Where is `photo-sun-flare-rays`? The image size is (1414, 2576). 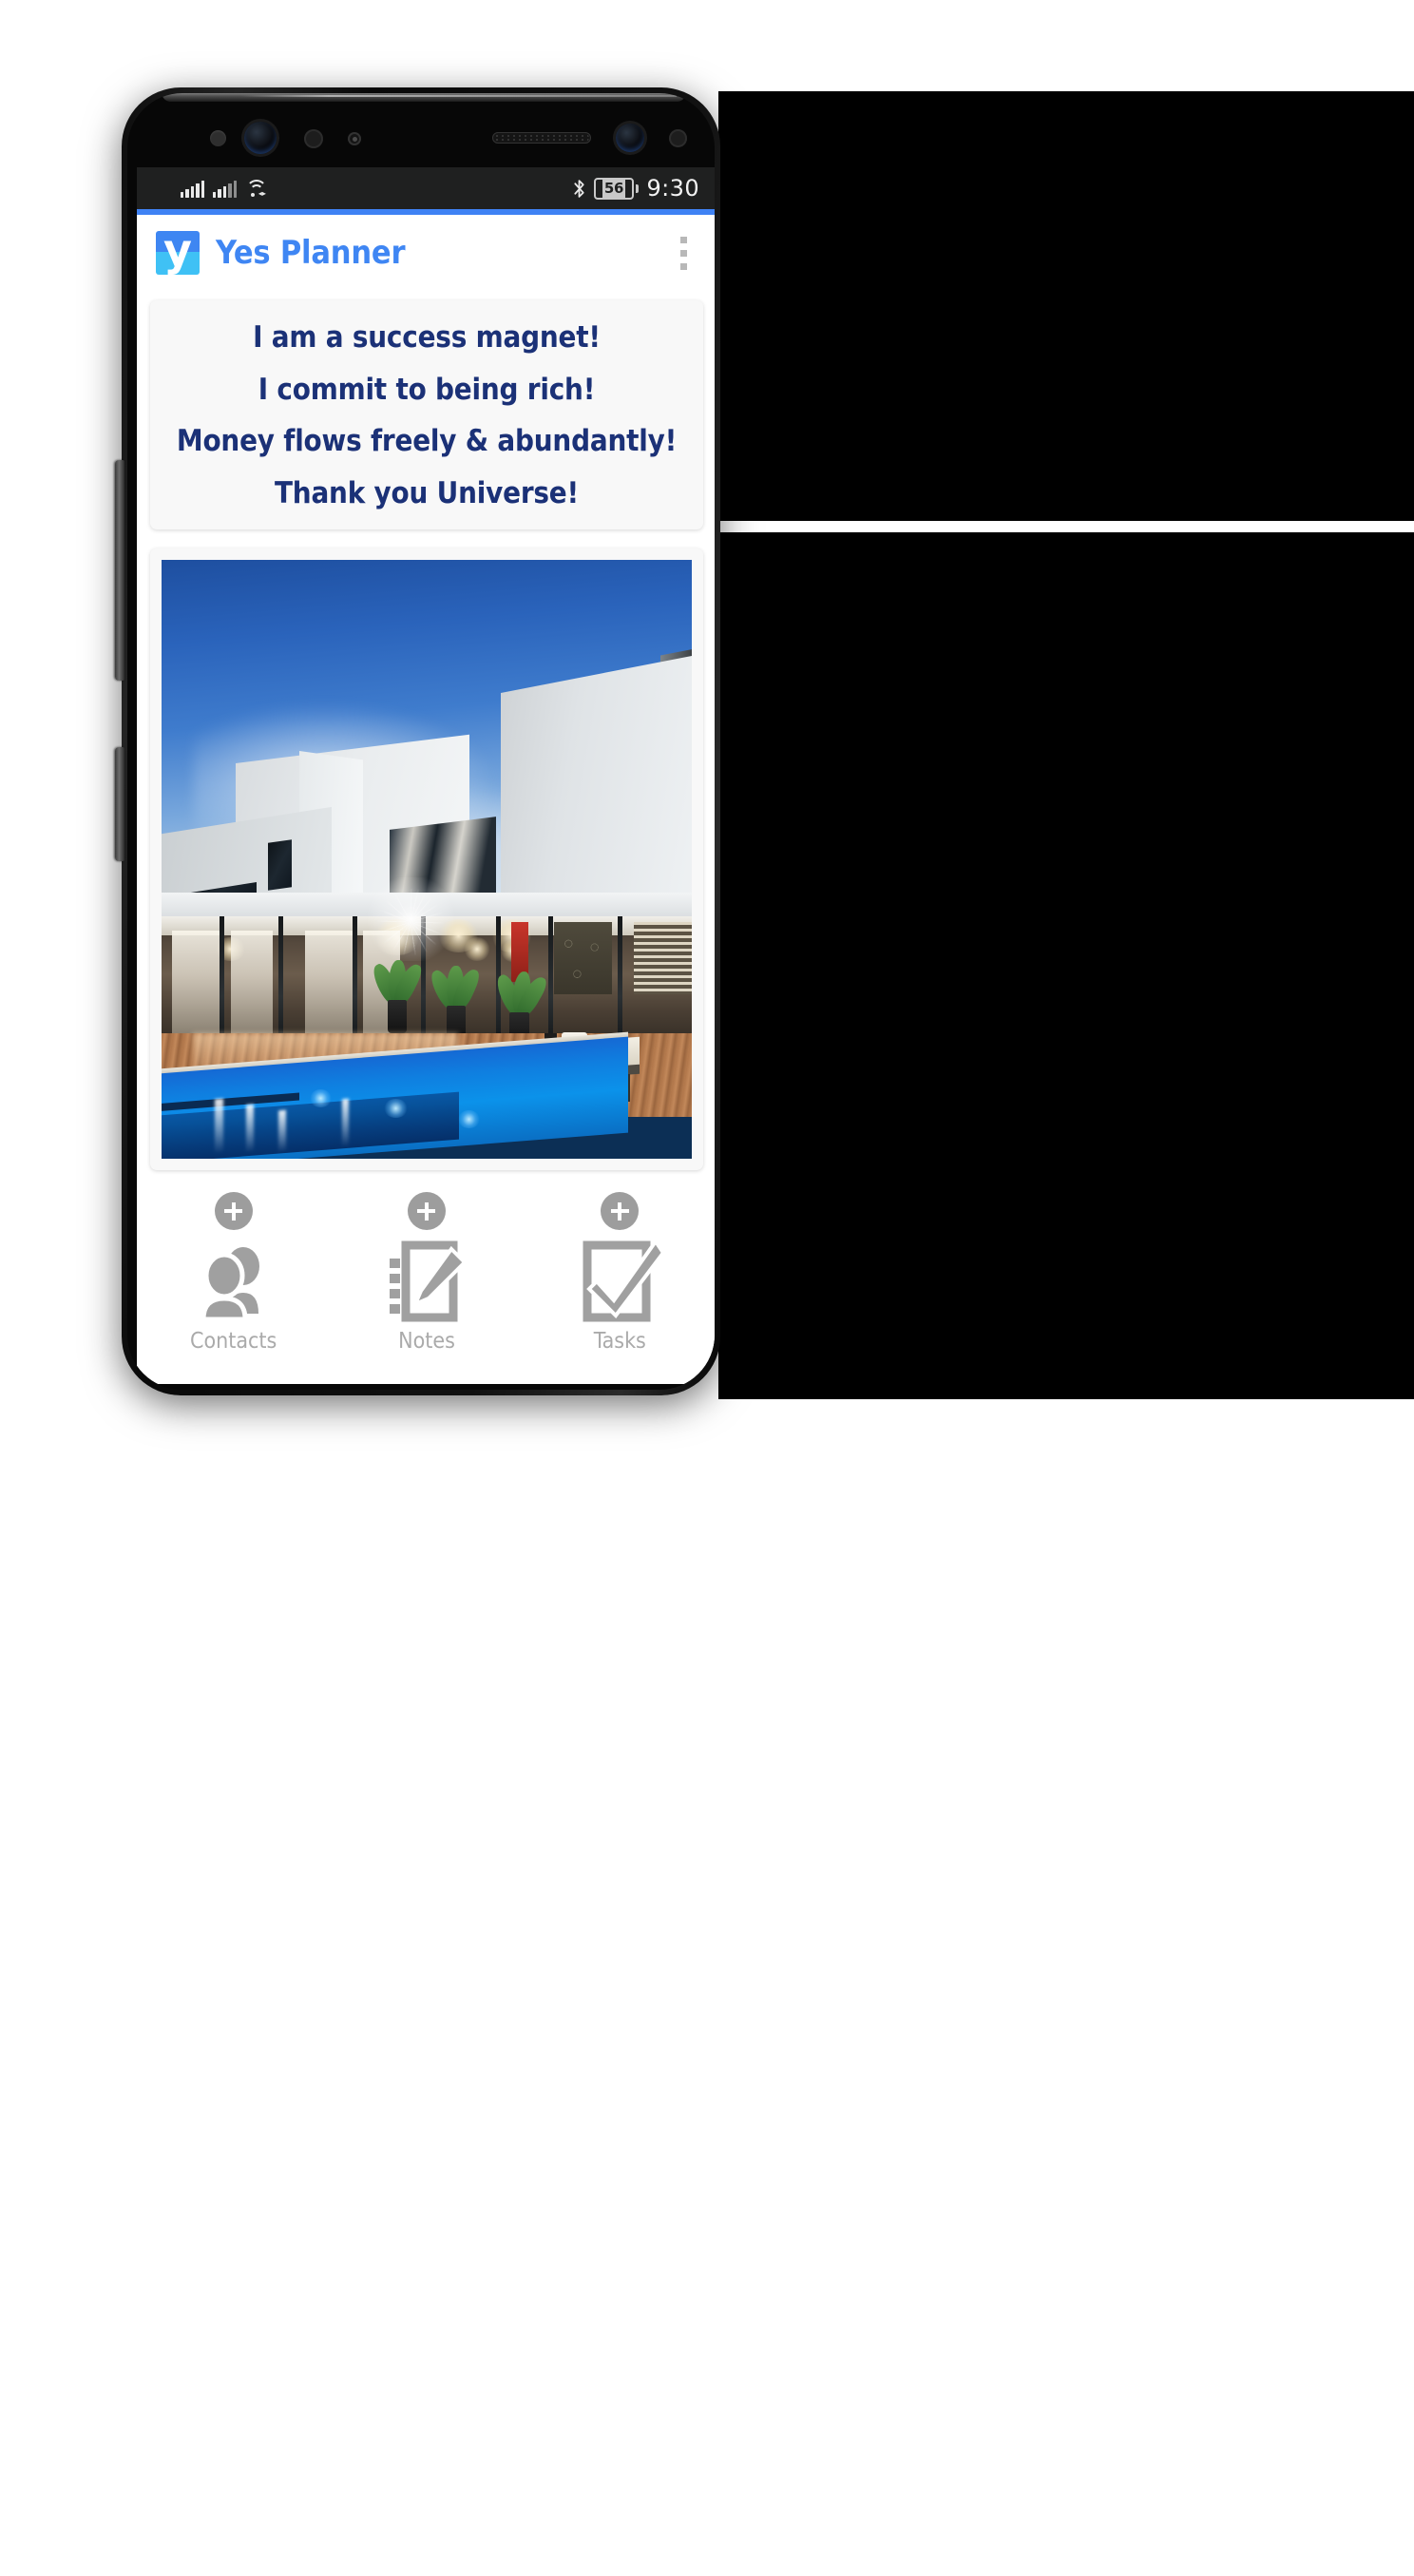
photo-sun-flare-rays is located at coordinates (411, 922).